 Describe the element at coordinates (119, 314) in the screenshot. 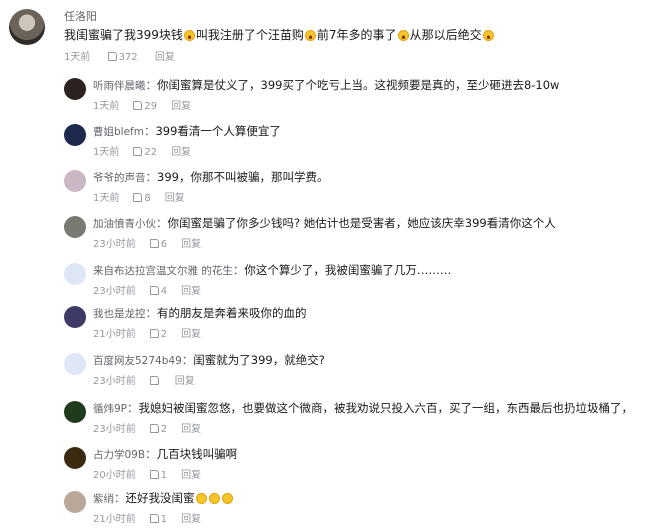

I see `reply-username: 我也是龙控` at that location.